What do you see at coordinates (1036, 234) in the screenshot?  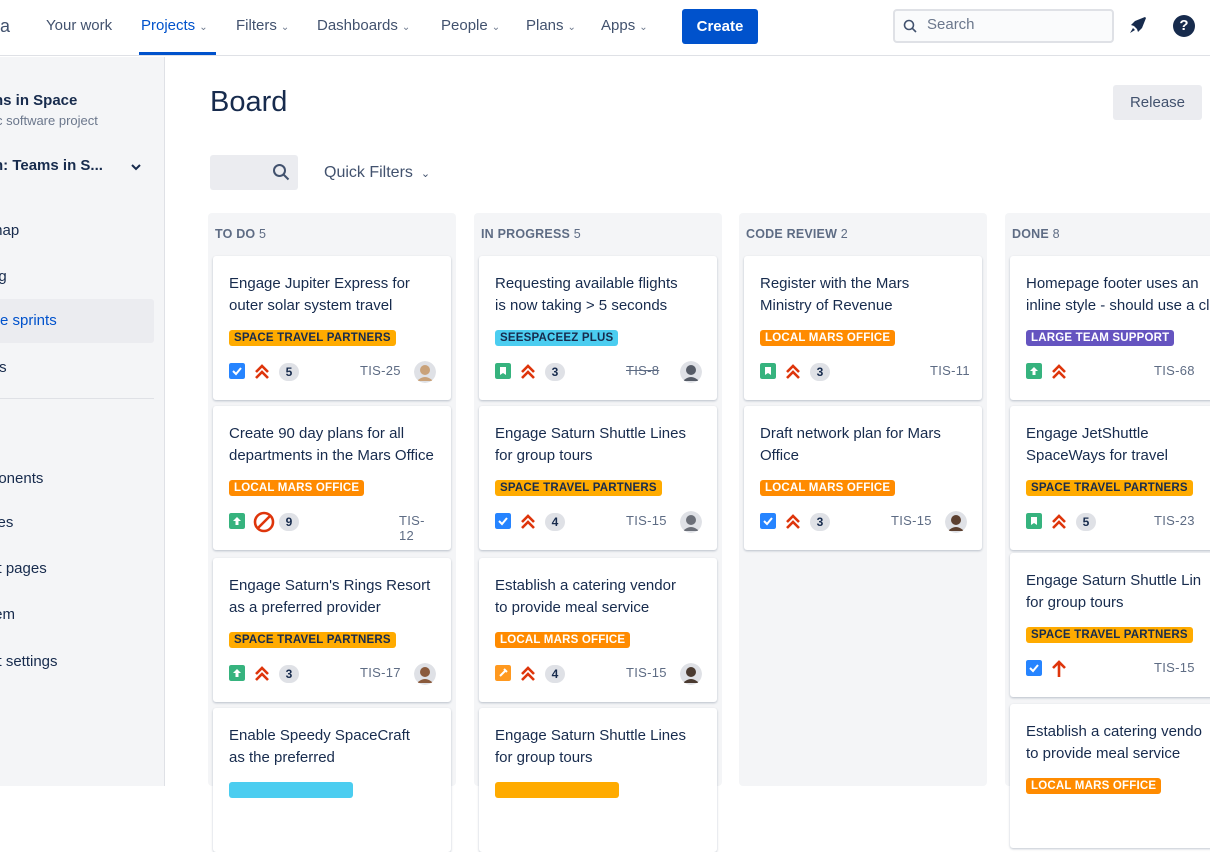 I see `column-header: DONE 8` at bounding box center [1036, 234].